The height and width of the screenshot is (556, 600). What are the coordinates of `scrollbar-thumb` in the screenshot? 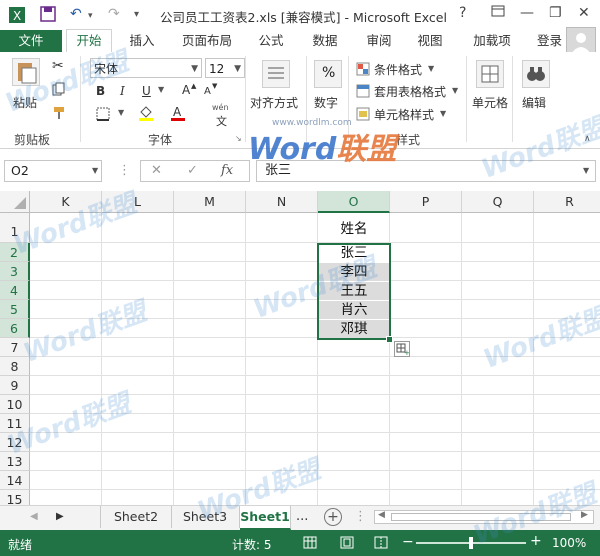 It's located at (481, 517).